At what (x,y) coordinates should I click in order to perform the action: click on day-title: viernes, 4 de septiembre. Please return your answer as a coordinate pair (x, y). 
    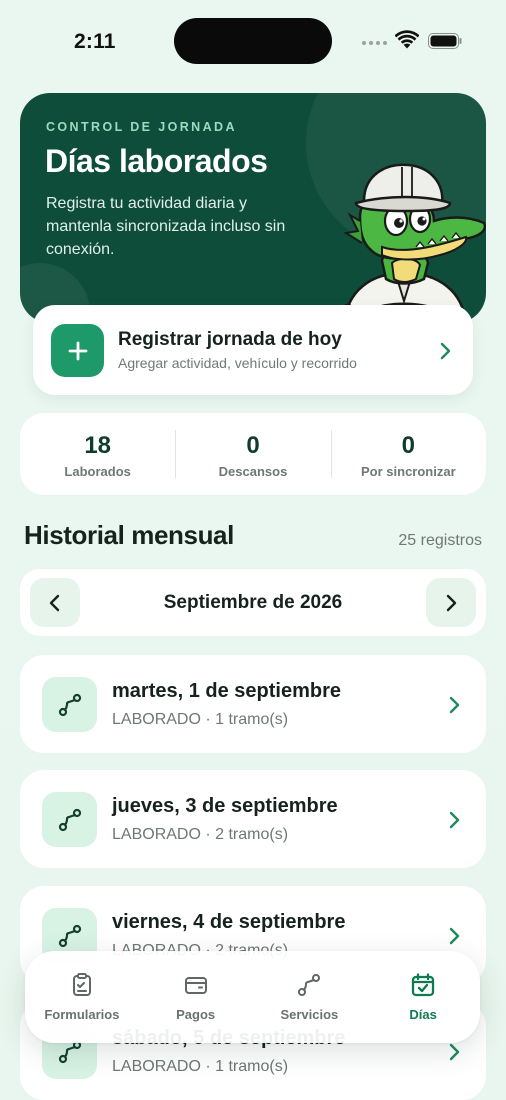
    Looking at the image, I should click on (229, 922).